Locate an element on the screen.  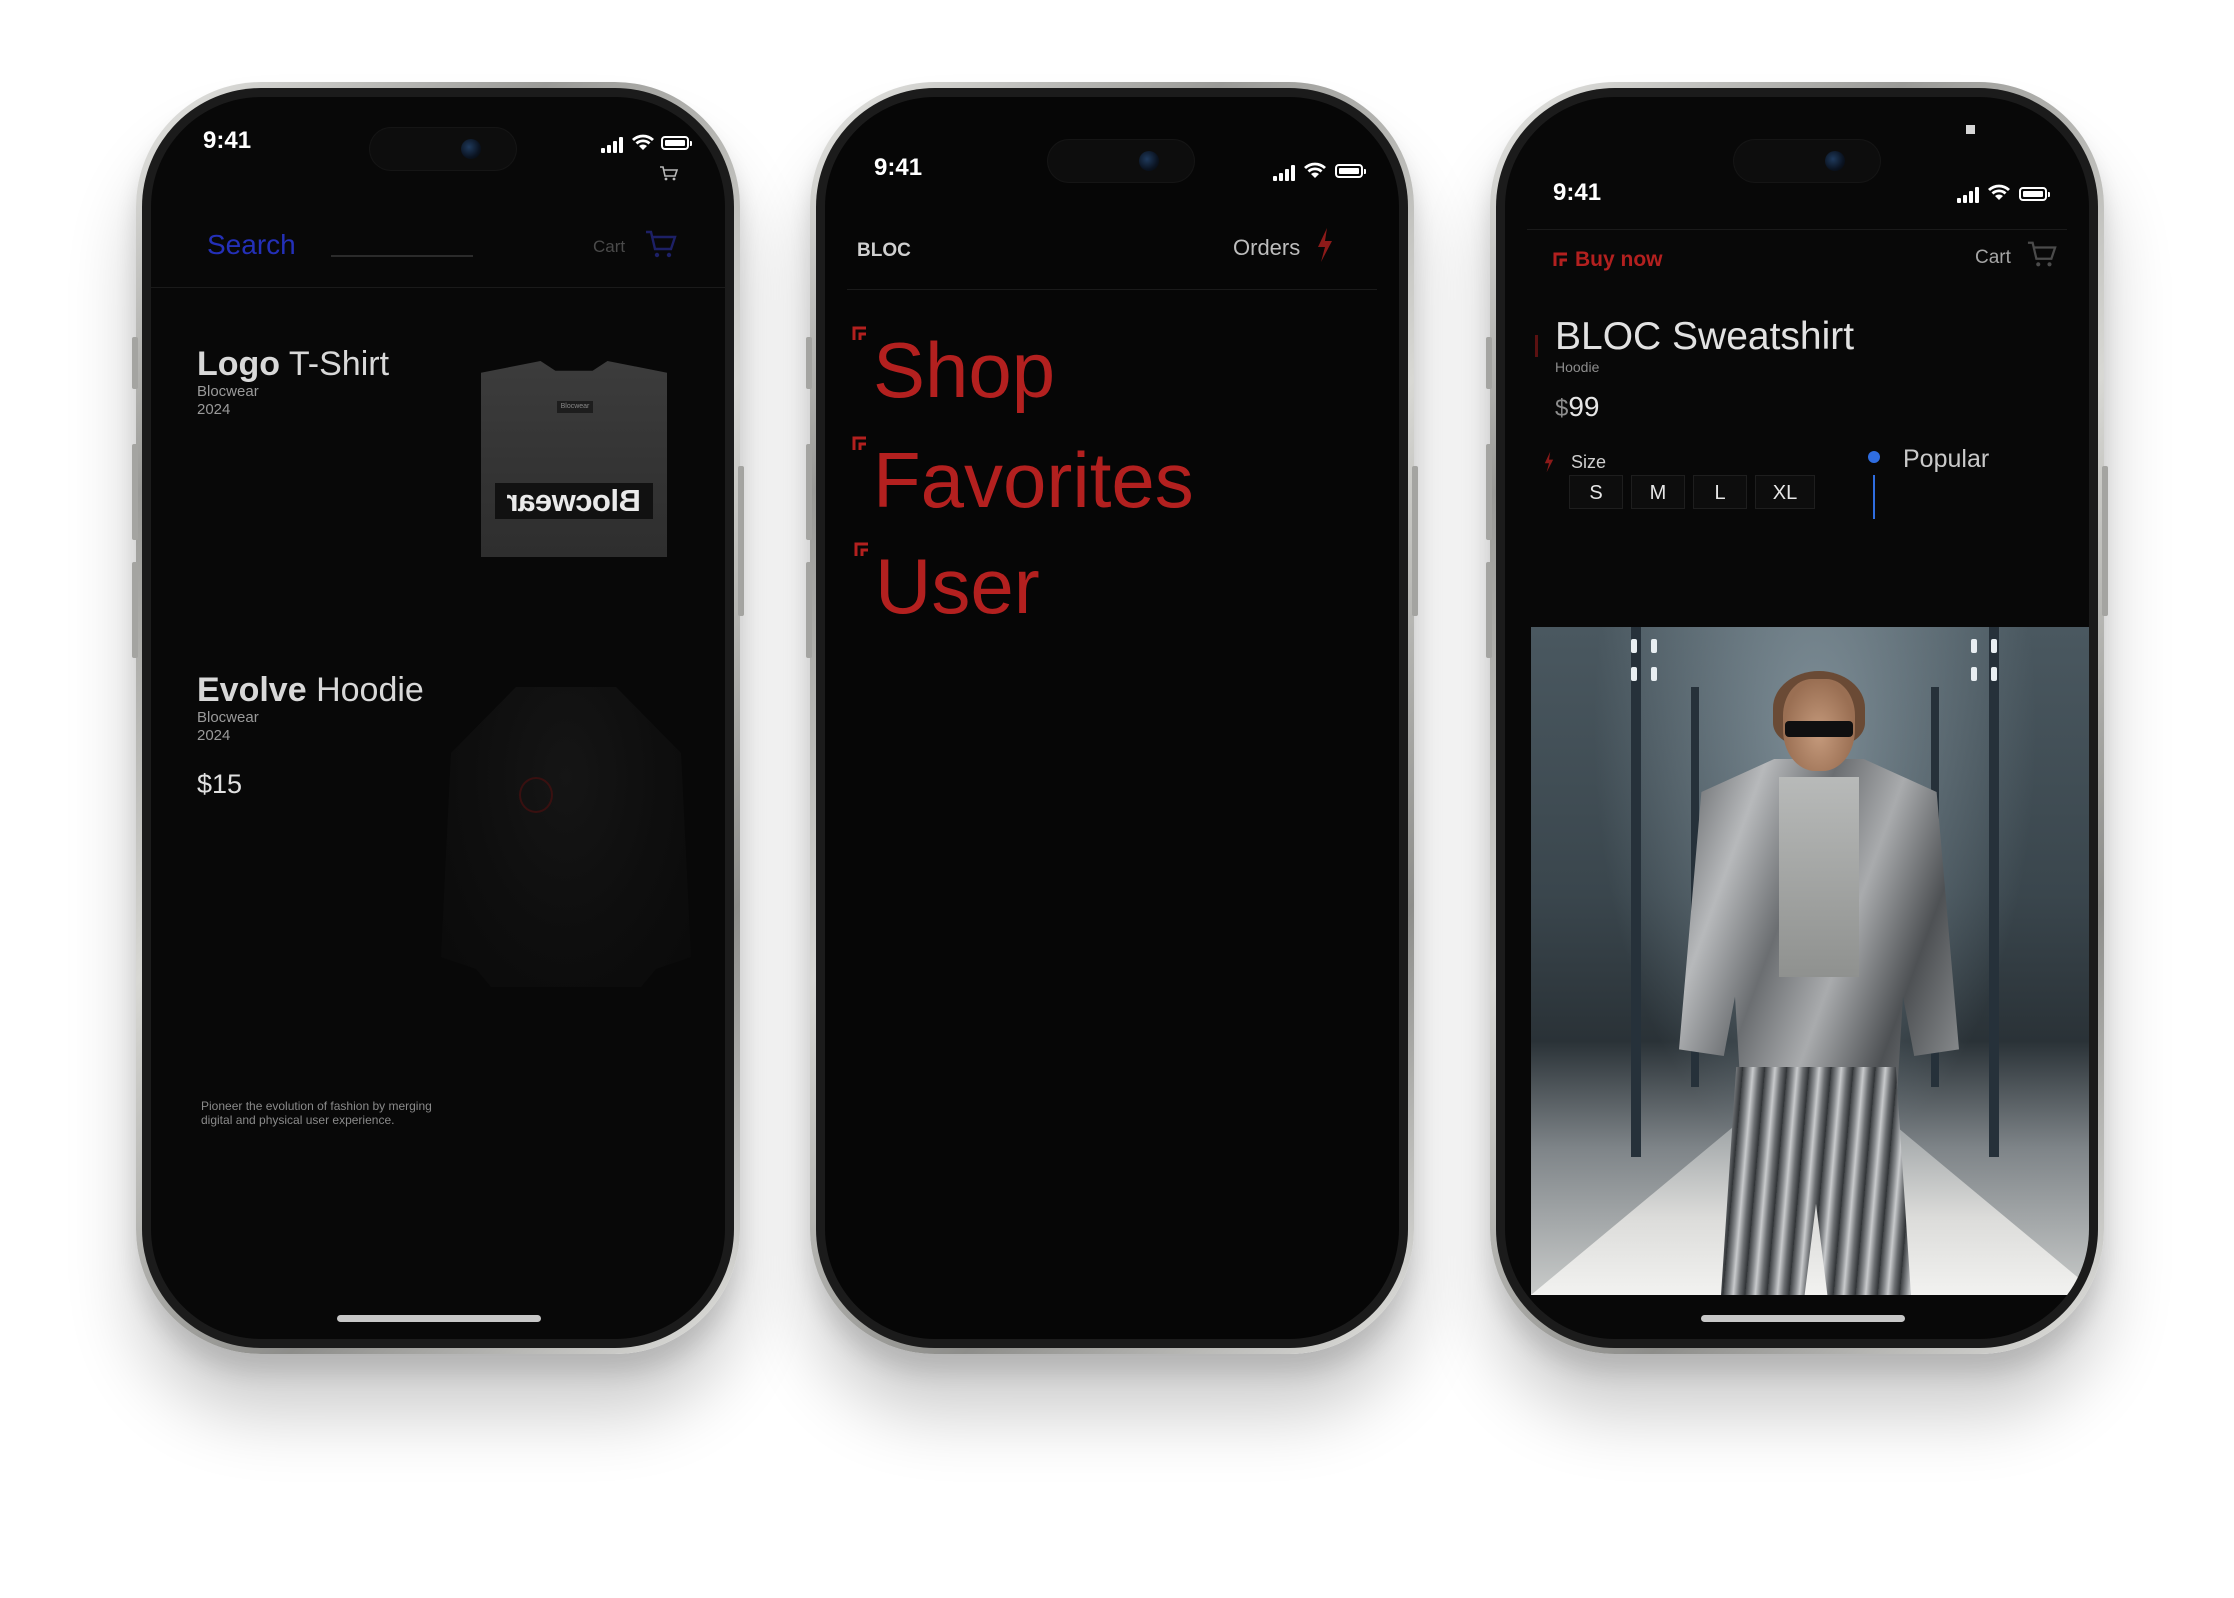
popular-label: Popular is located at coordinates (1946, 459).